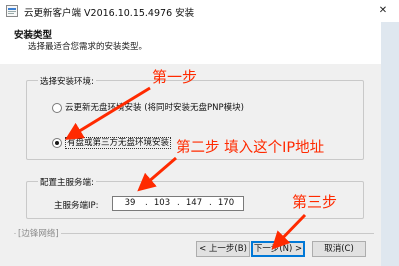  Describe the element at coordinates (250, 148) in the screenshot. I see `step2-annotation: 第二步 填入这个IP地址` at that location.